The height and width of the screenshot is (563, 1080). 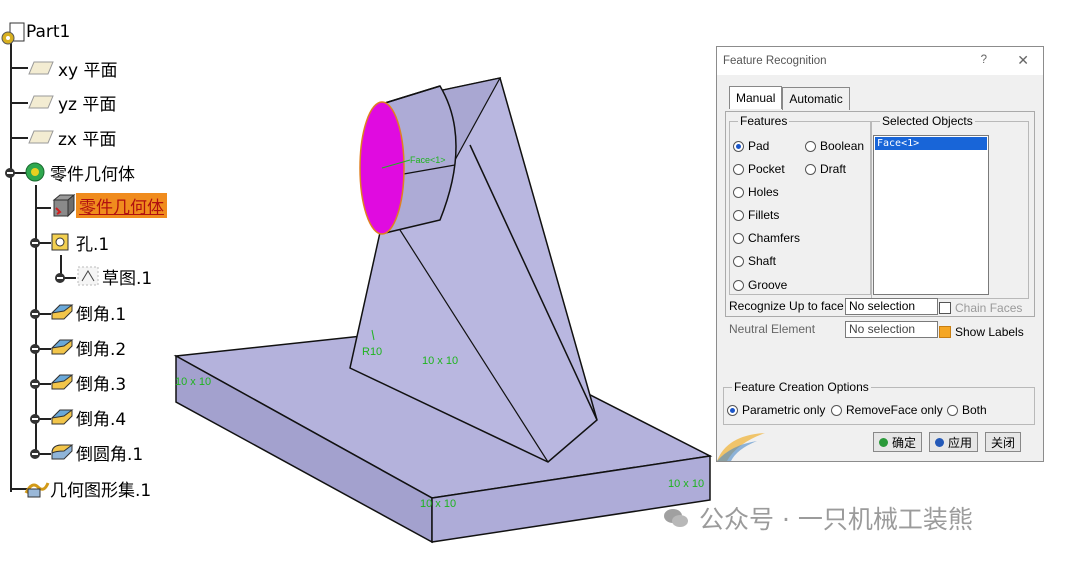 What do you see at coordinates (891, 329) in the screenshot?
I see `neutral-field: No selection` at bounding box center [891, 329].